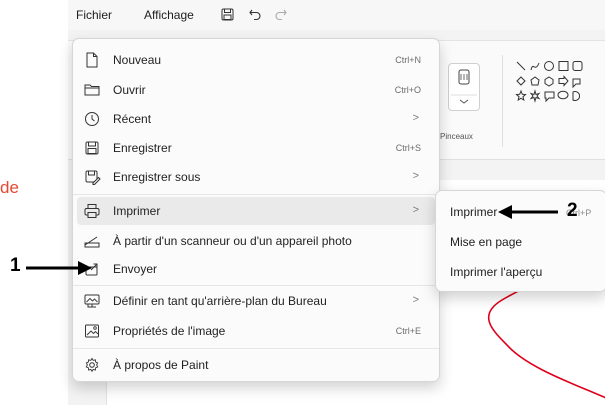 The image size is (605, 405). I want to click on title-bar: Fichier Affichage, so click(336, 15).